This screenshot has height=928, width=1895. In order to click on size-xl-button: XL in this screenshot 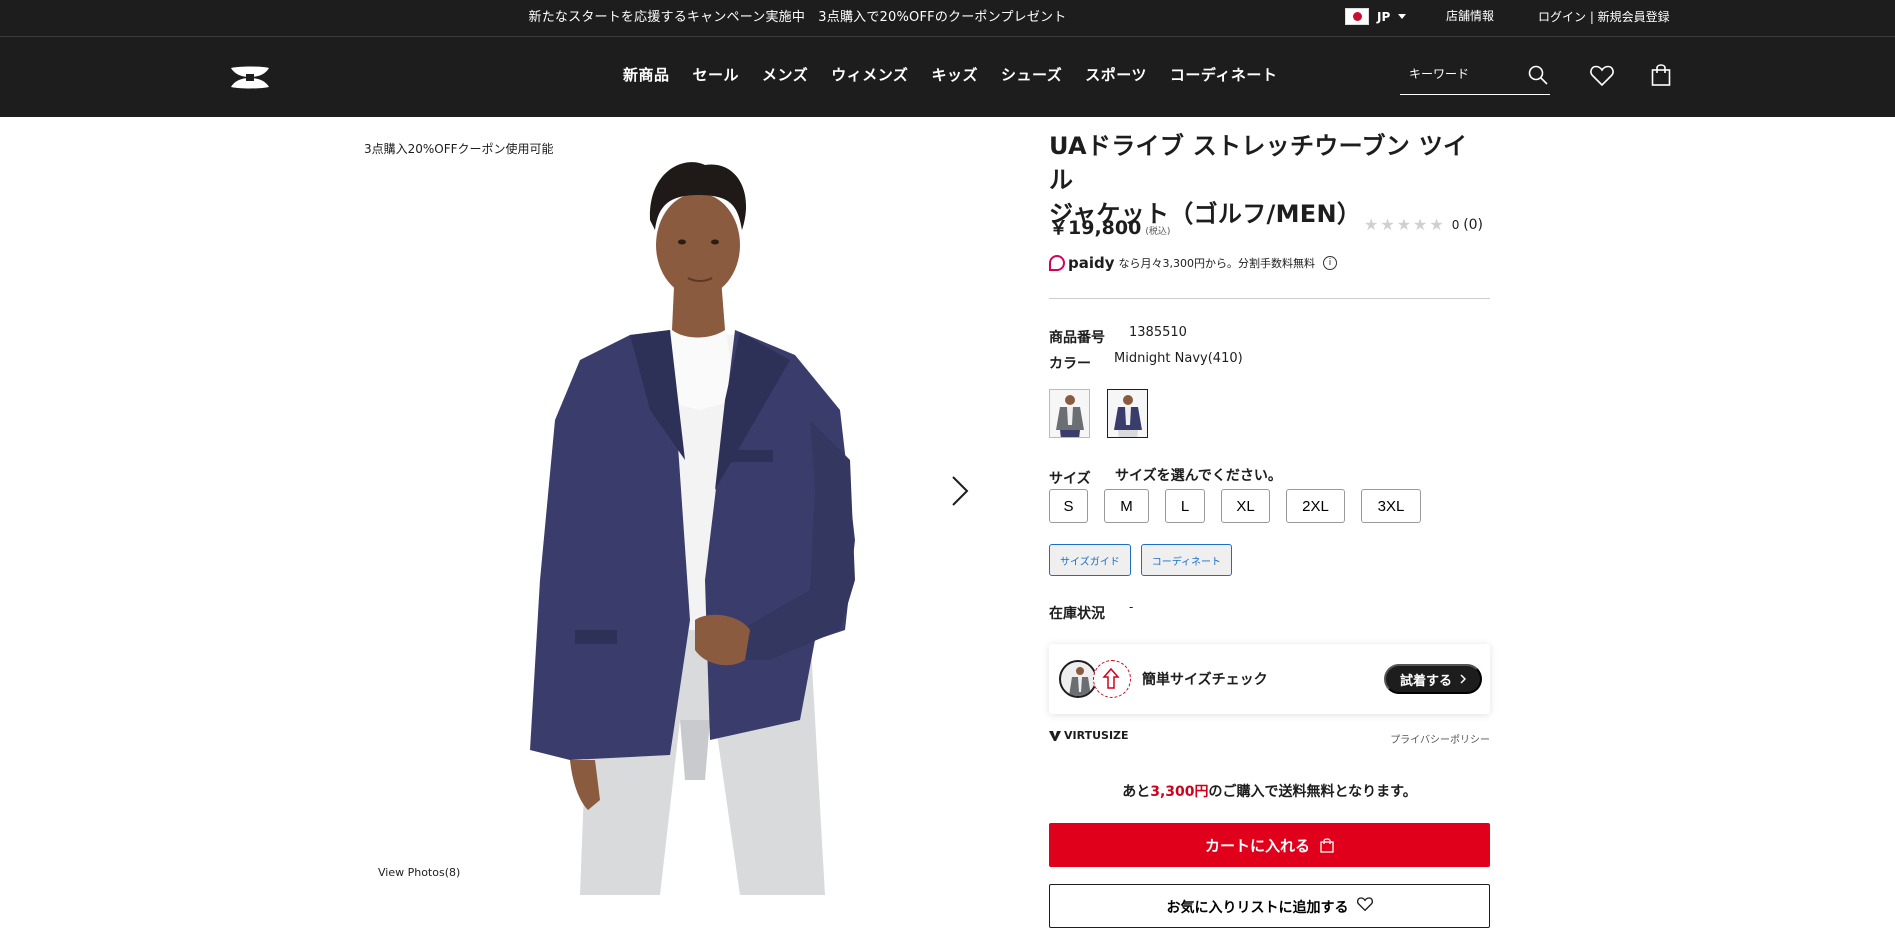, I will do `click(1245, 506)`.